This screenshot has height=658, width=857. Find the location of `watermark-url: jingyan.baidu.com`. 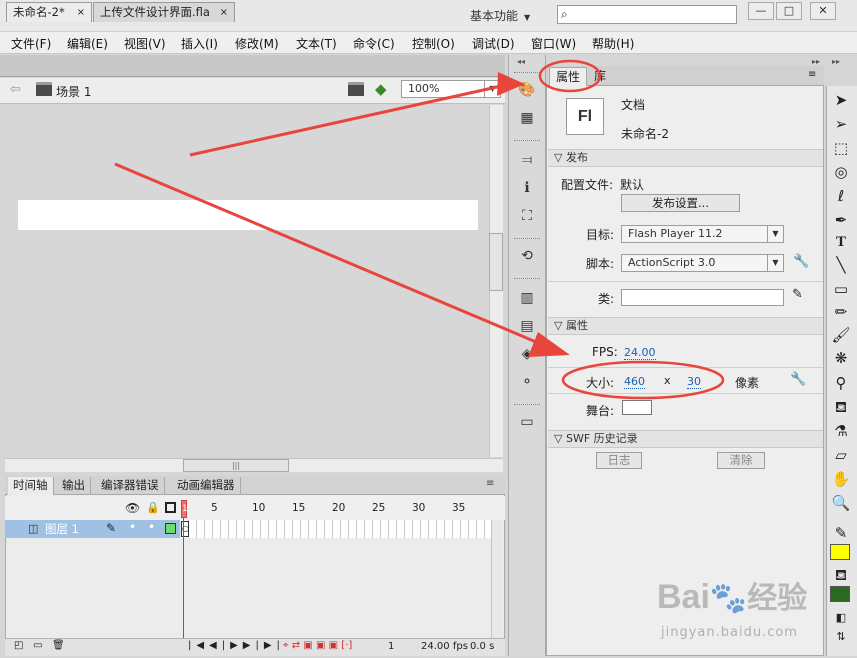

watermark-url: jingyan.baidu.com is located at coordinates (729, 632).